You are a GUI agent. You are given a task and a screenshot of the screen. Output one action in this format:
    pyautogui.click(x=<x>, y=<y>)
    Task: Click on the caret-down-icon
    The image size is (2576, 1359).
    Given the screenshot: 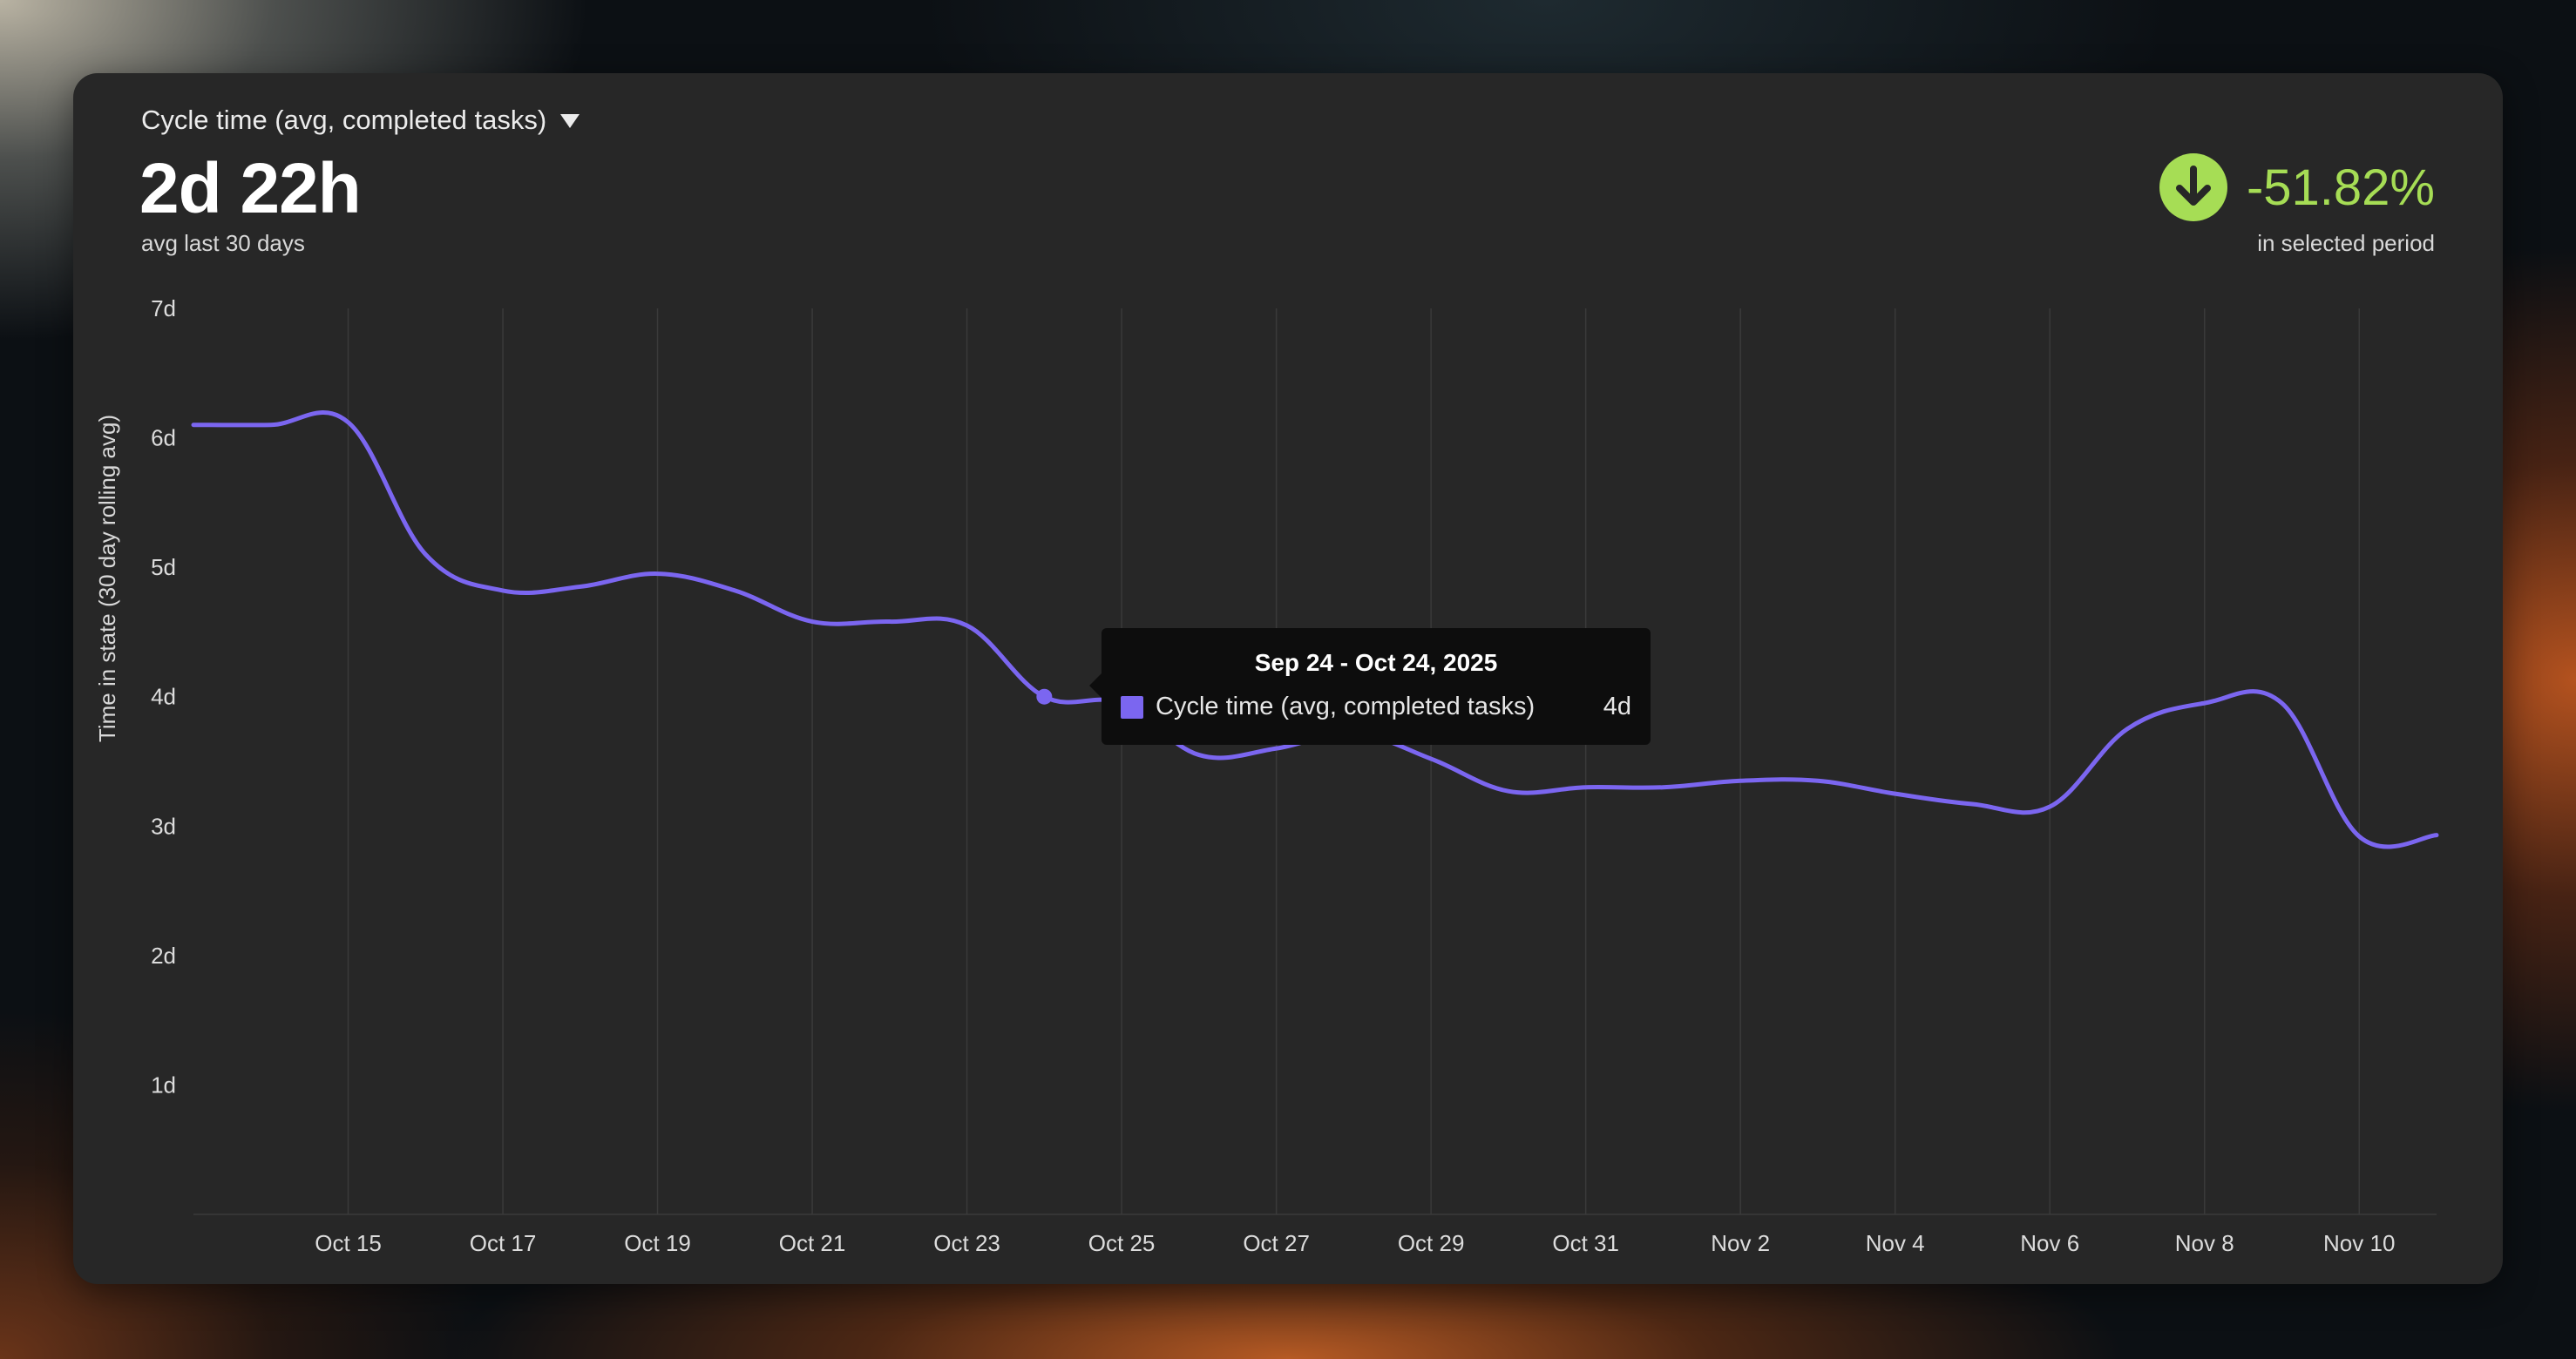 What is the action you would take?
    pyautogui.click(x=570, y=121)
    